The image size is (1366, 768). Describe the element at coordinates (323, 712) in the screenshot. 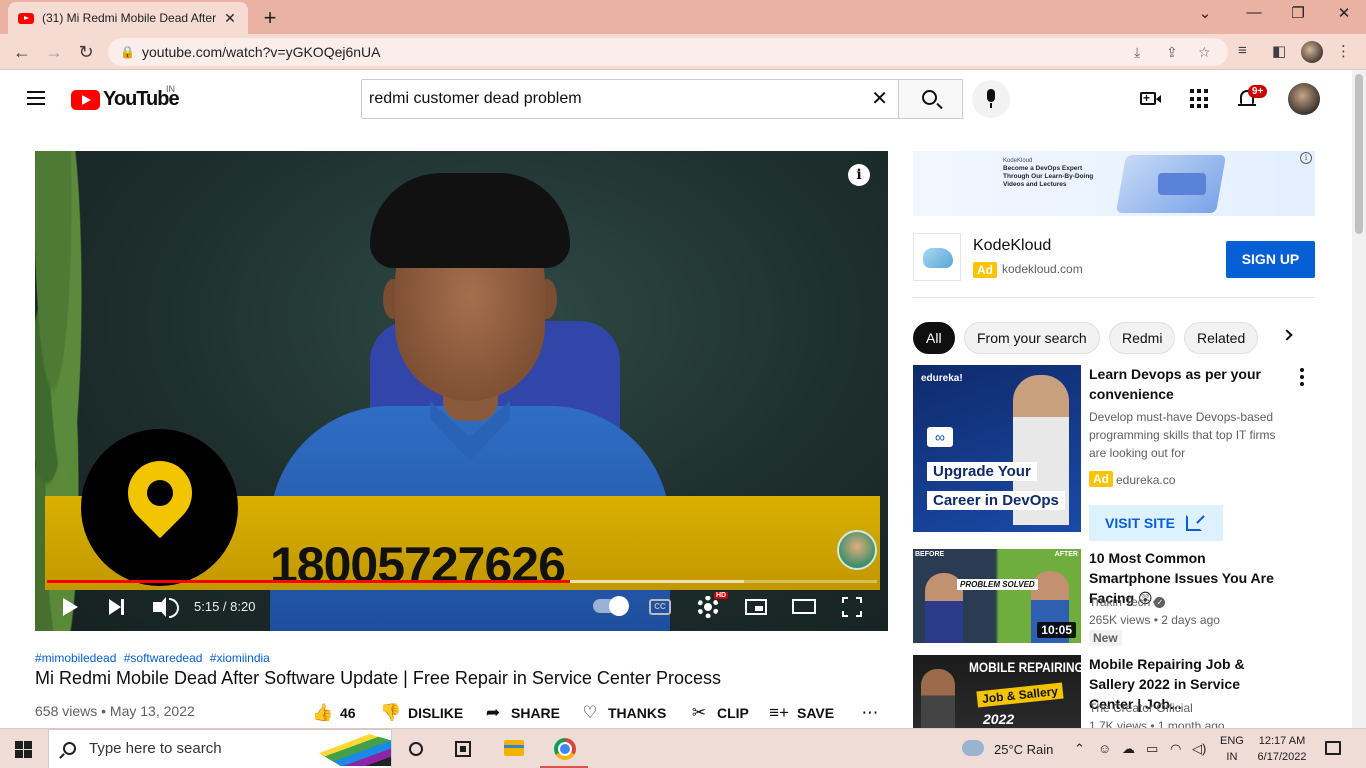

I see `thumbs-up-icon: 👍` at that location.